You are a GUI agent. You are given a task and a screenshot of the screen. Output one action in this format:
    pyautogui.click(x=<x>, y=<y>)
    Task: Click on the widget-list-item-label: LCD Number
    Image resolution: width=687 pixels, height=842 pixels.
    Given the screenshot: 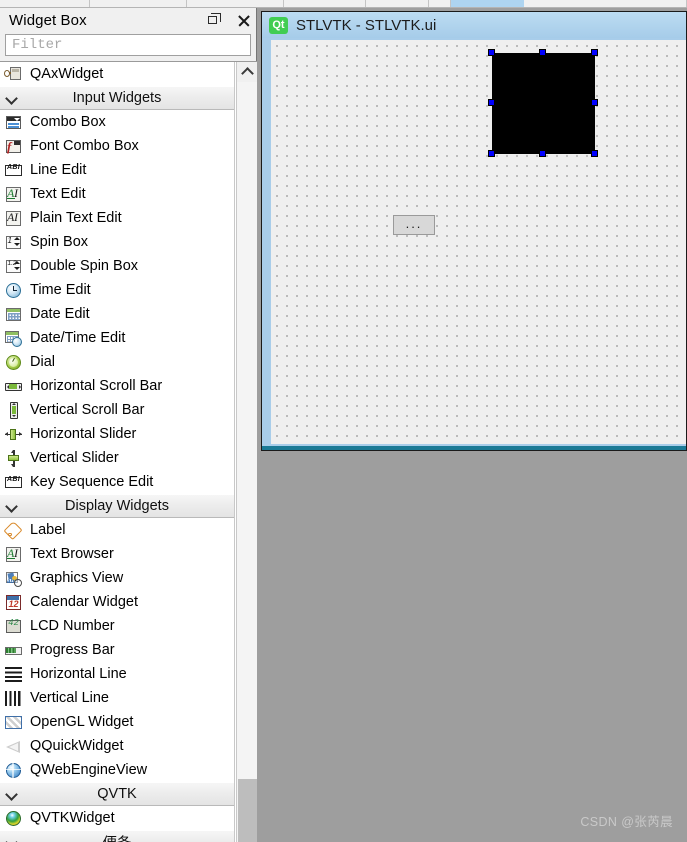 What is the action you would take?
    pyautogui.click(x=72, y=625)
    